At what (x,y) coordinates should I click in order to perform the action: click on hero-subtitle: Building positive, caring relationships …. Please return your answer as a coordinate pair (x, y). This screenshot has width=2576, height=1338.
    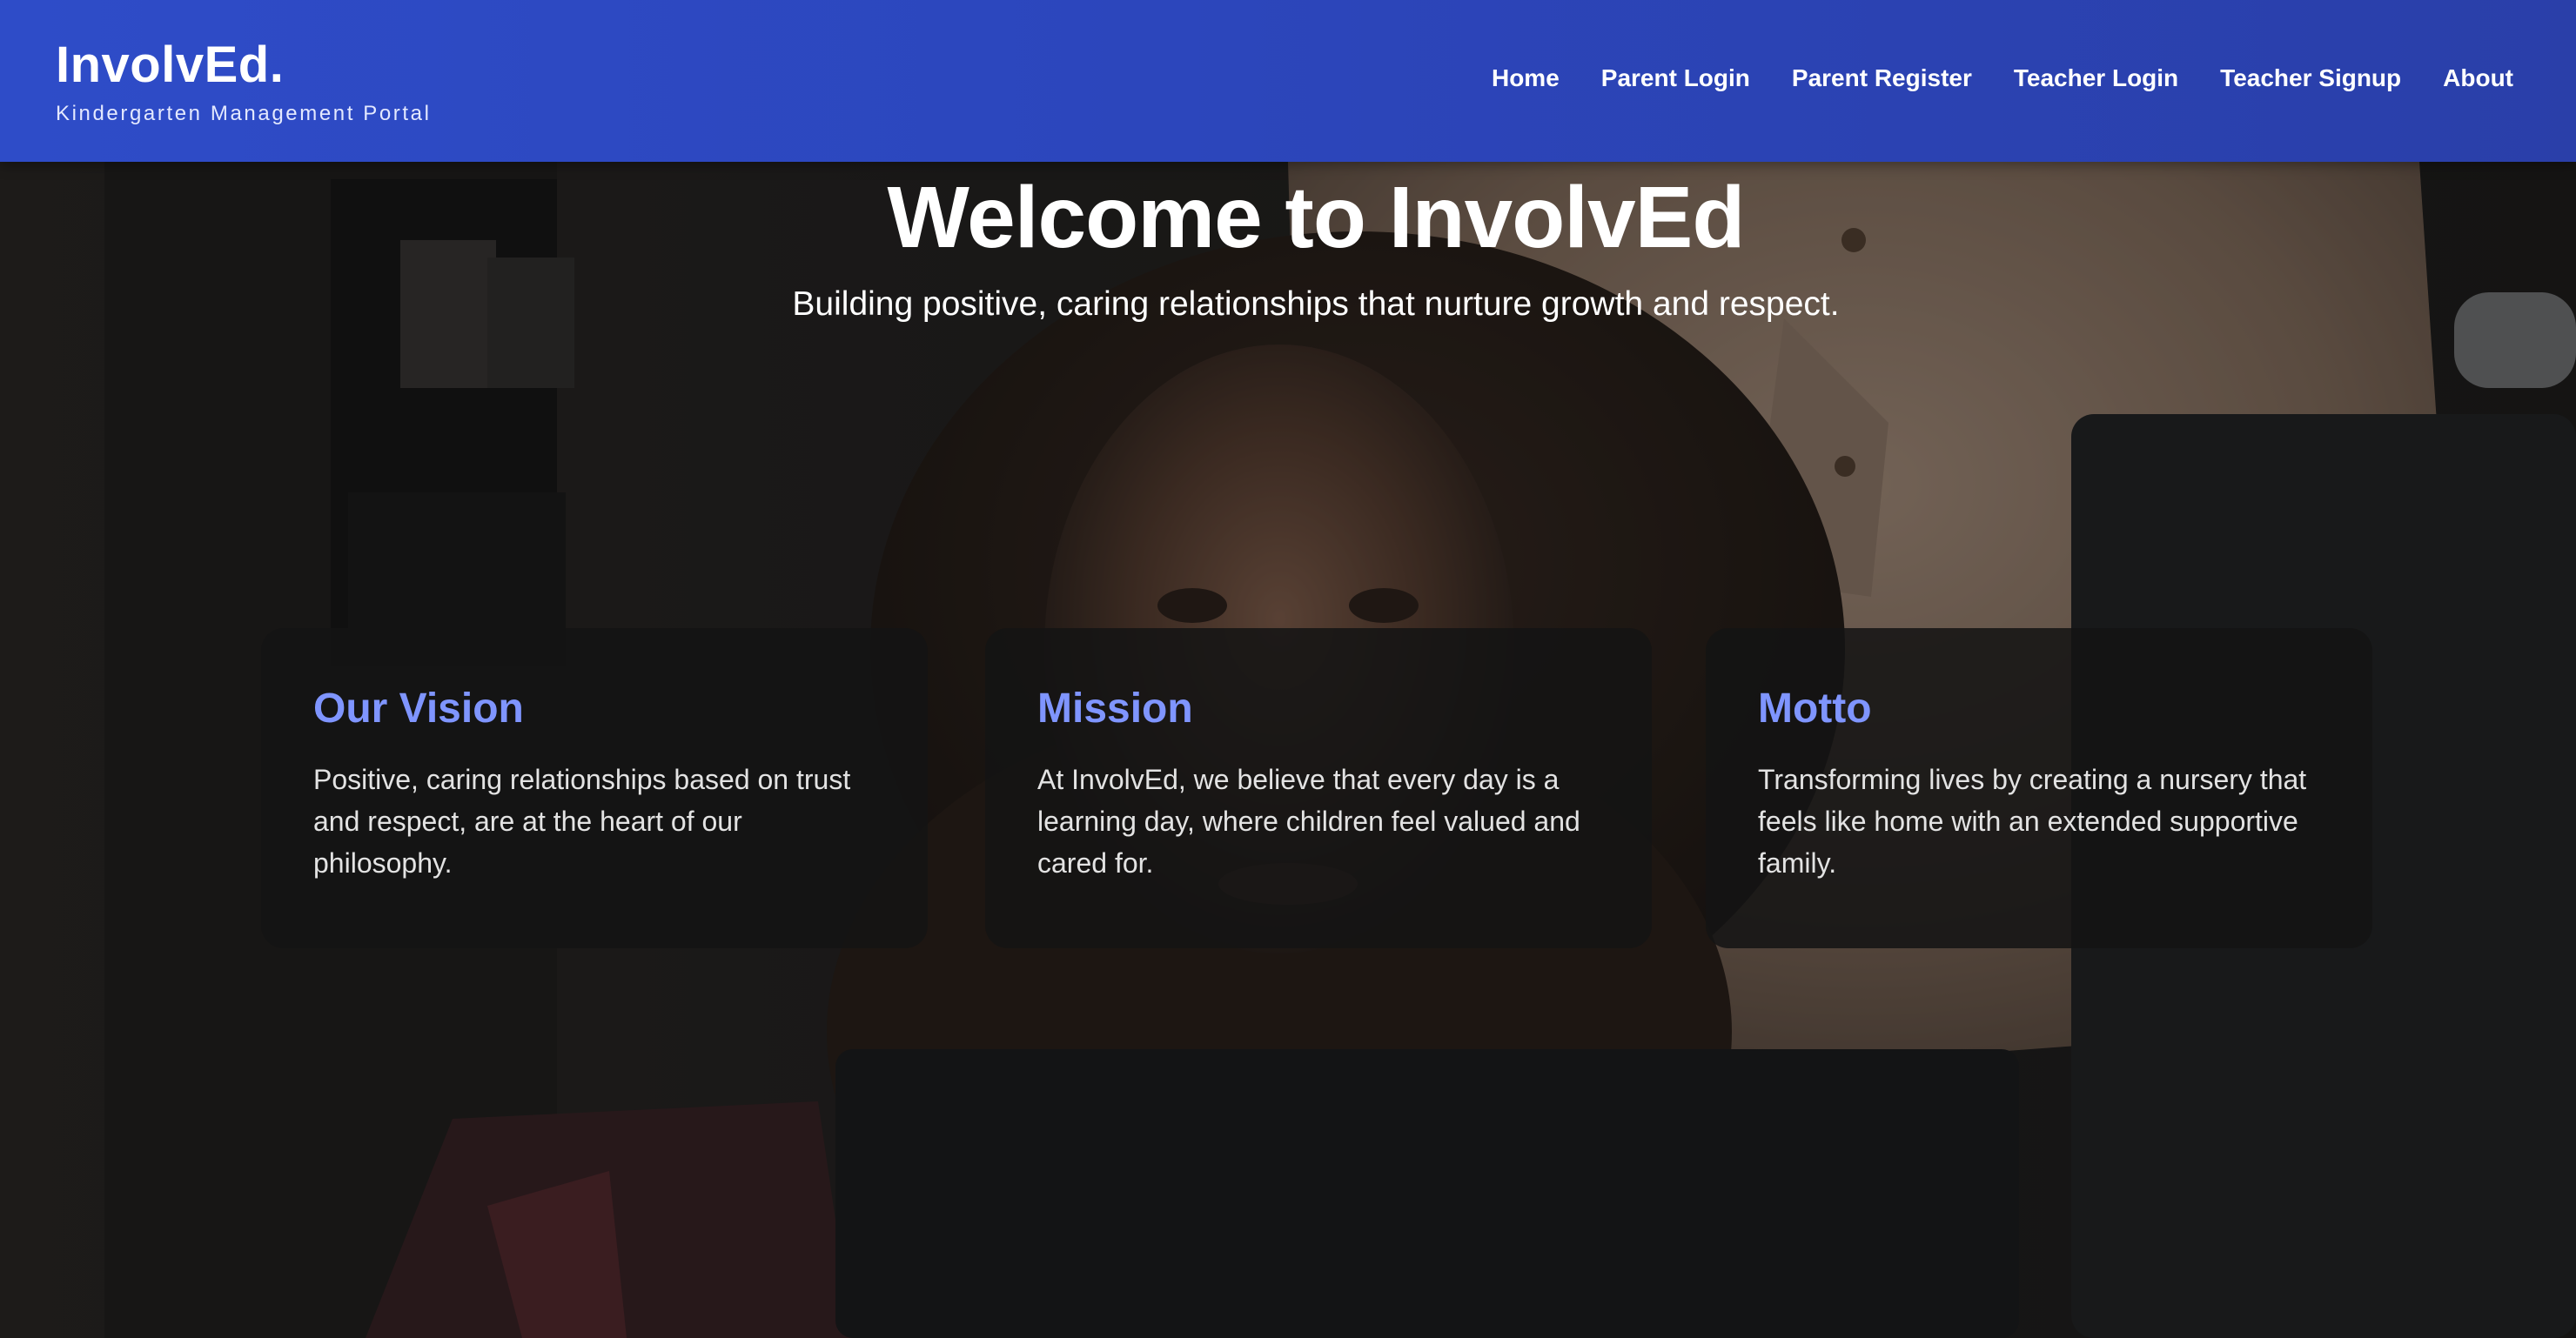
    Looking at the image, I should click on (1316, 304).